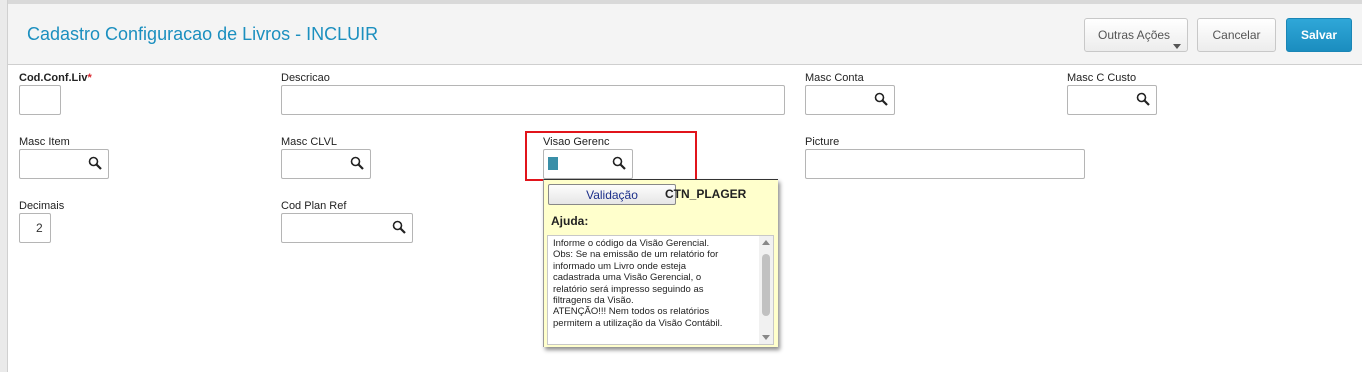  I want to click on help-line: ATENÇÃO!!! Nem todos os relatórios, so click(631, 312).